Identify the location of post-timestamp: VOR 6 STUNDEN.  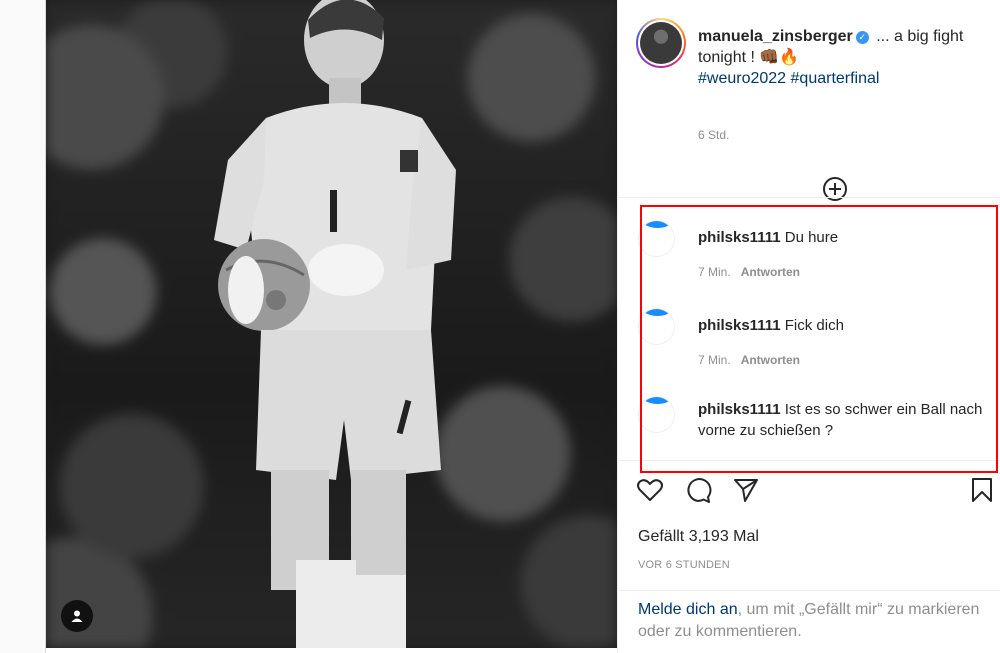
(684, 565).